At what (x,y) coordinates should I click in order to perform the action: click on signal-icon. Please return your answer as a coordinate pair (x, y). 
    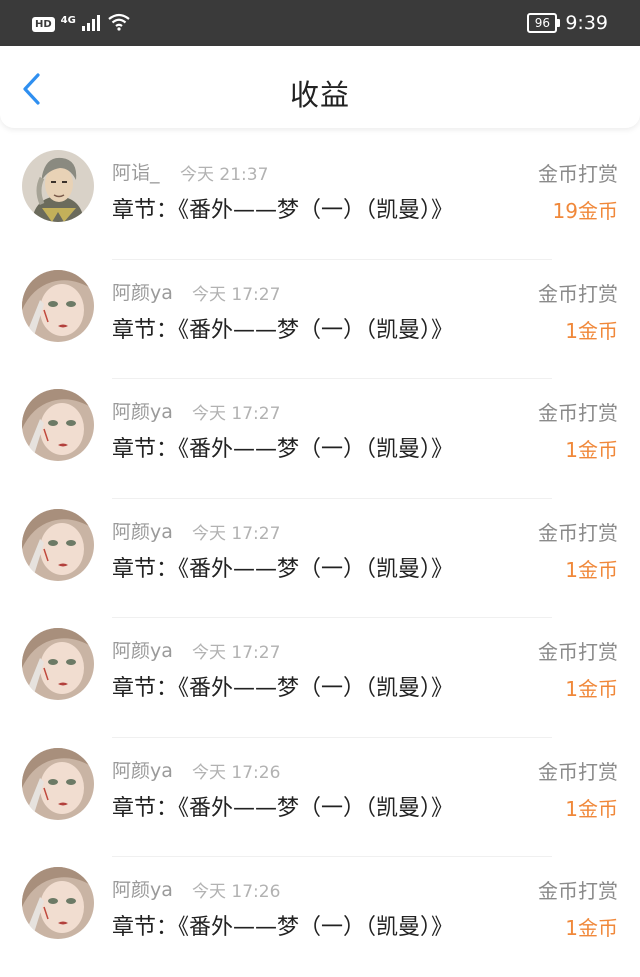
    Looking at the image, I should click on (91, 24).